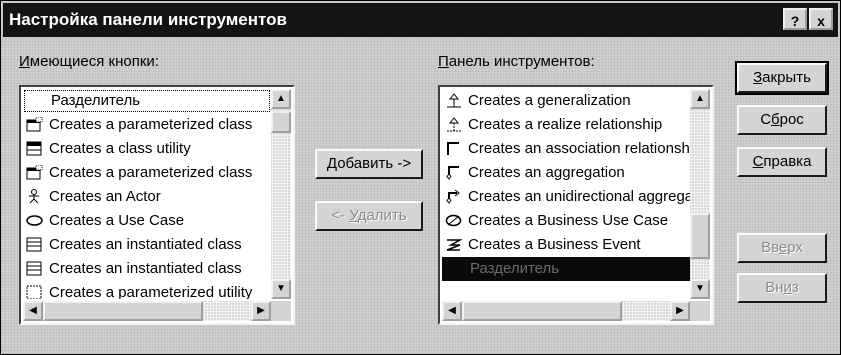  Describe the element at coordinates (147, 149) in the screenshot. I see `list-item: Creates a class utility` at that location.